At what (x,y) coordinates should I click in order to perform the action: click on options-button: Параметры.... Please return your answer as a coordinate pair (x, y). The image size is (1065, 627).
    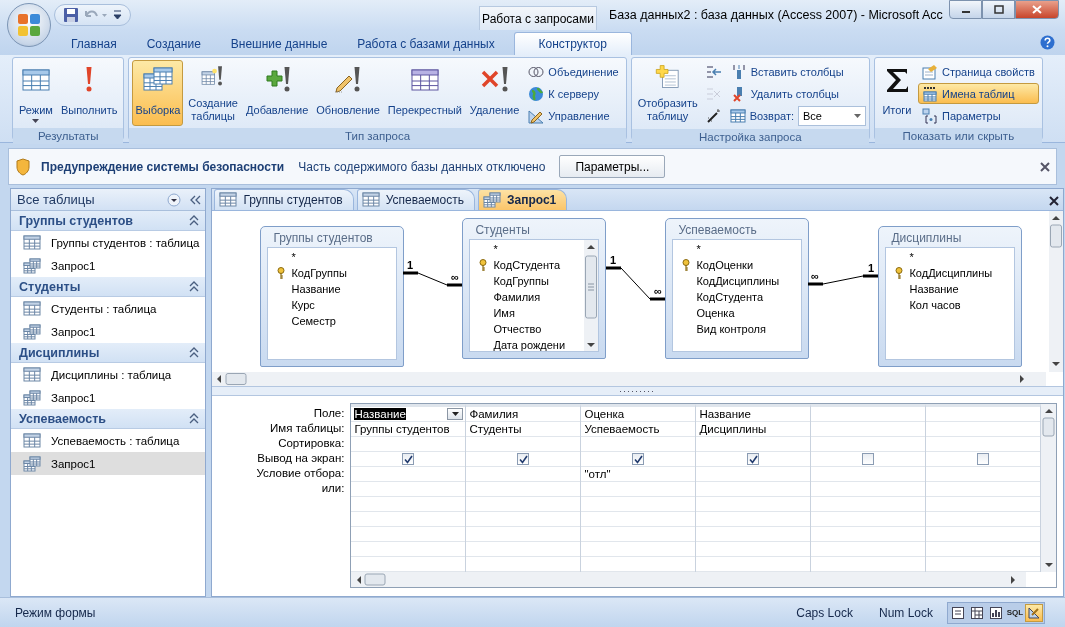
    Looking at the image, I should click on (612, 166).